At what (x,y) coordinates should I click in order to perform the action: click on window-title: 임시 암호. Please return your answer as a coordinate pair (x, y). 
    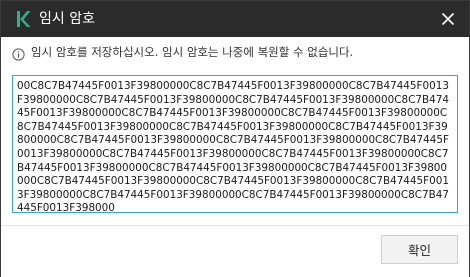
    Looking at the image, I should click on (67, 19).